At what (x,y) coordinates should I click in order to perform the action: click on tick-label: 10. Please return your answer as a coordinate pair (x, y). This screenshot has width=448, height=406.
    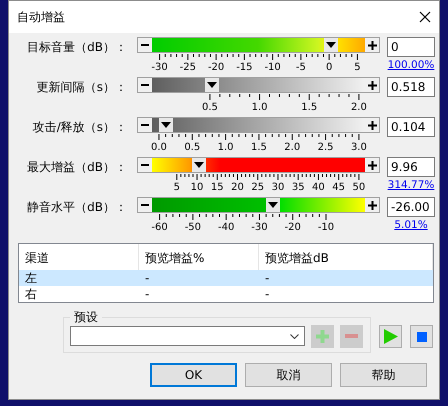
    Looking at the image, I should click on (197, 187).